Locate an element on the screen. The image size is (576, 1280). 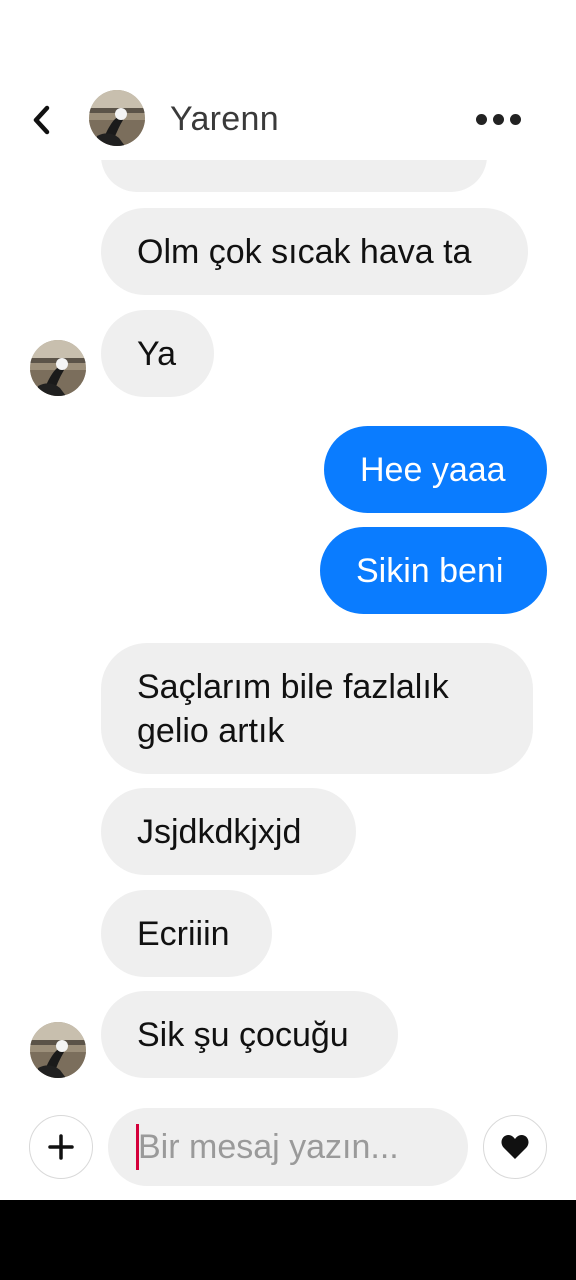
chevron-left-icon is located at coordinates (41, 120).